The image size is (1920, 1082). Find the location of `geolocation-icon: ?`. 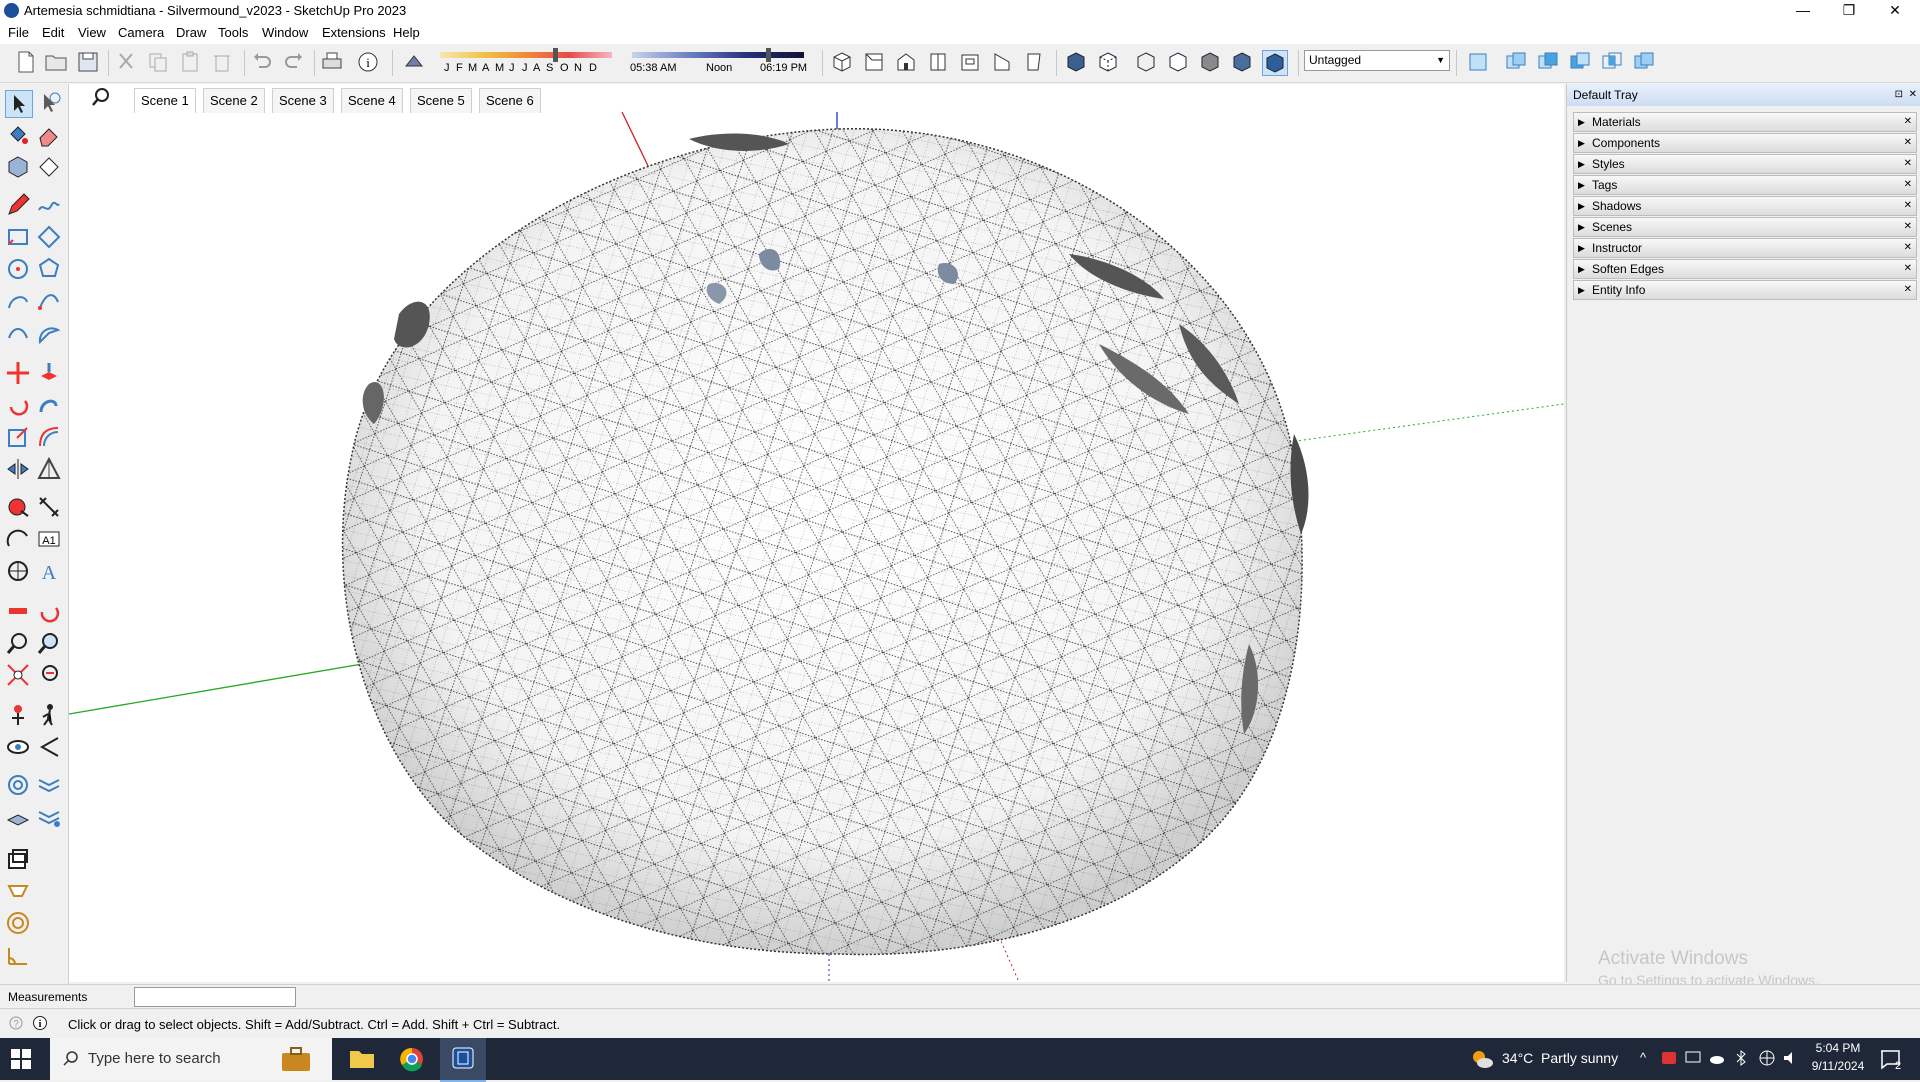

geolocation-icon: ? is located at coordinates (16, 1023).